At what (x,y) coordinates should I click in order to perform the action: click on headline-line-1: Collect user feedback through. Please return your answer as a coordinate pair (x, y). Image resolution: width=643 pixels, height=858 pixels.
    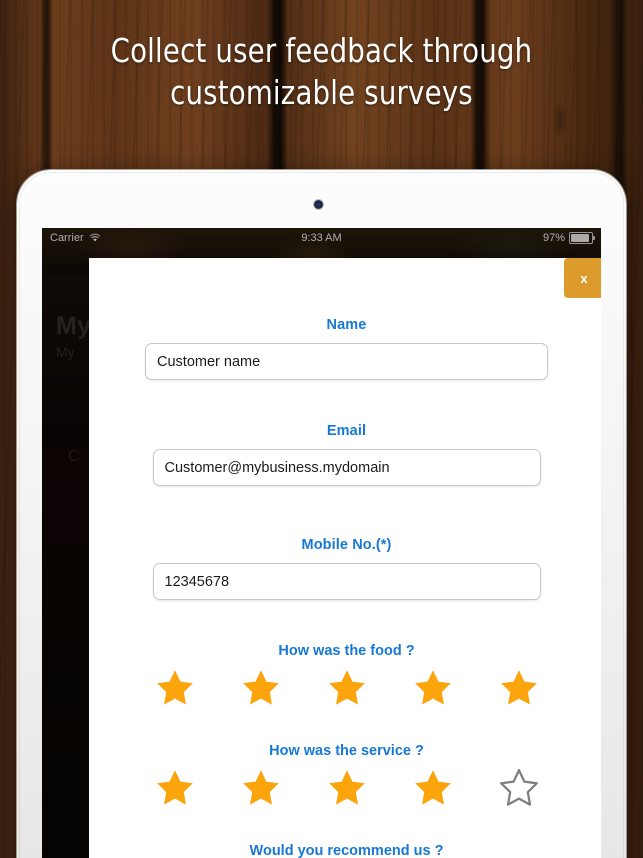
    Looking at the image, I should click on (321, 50).